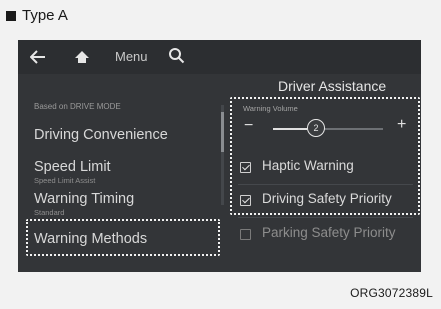 The width and height of the screenshot is (441, 309). What do you see at coordinates (329, 232) in the screenshot?
I see `parking-safety-priority-label: Parking Safety Priority` at bounding box center [329, 232].